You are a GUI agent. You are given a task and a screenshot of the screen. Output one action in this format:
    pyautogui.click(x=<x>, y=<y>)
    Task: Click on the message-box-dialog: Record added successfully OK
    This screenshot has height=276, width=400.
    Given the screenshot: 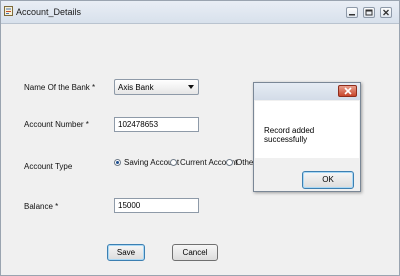 What is the action you would take?
    pyautogui.click(x=307, y=137)
    